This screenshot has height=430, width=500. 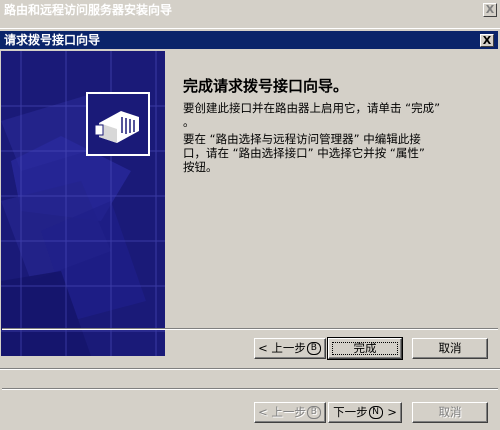 I want to click on edit-instruction-line3: 按钮。, so click(x=200, y=167).